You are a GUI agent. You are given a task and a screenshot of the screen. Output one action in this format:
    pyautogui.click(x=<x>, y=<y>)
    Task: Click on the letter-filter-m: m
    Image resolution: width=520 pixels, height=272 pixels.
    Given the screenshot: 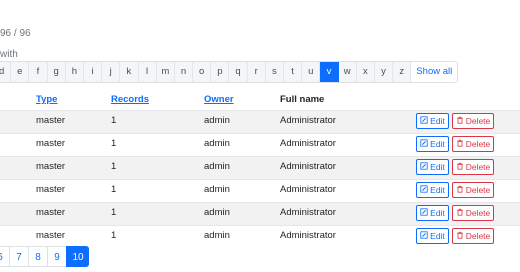 What is the action you would take?
    pyautogui.click(x=166, y=72)
    